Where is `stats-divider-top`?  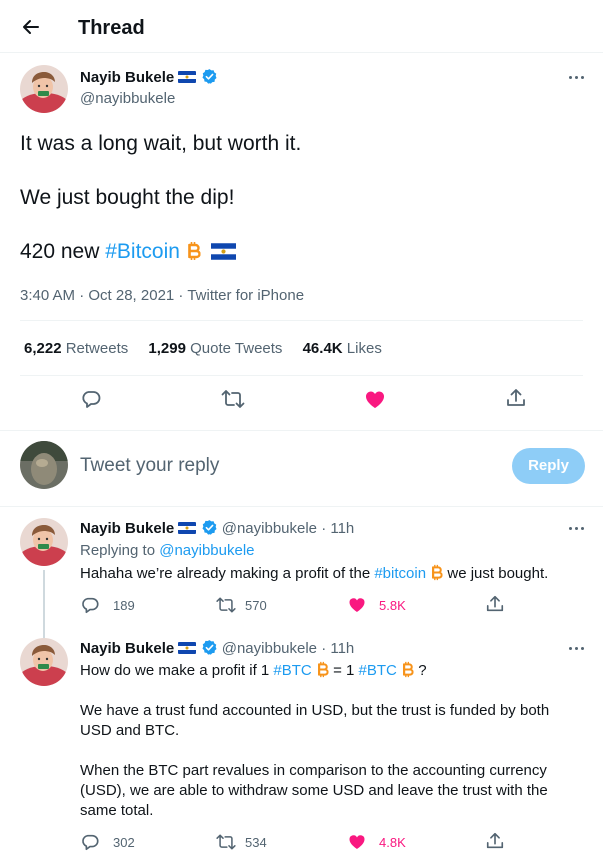 stats-divider-top is located at coordinates (301, 320).